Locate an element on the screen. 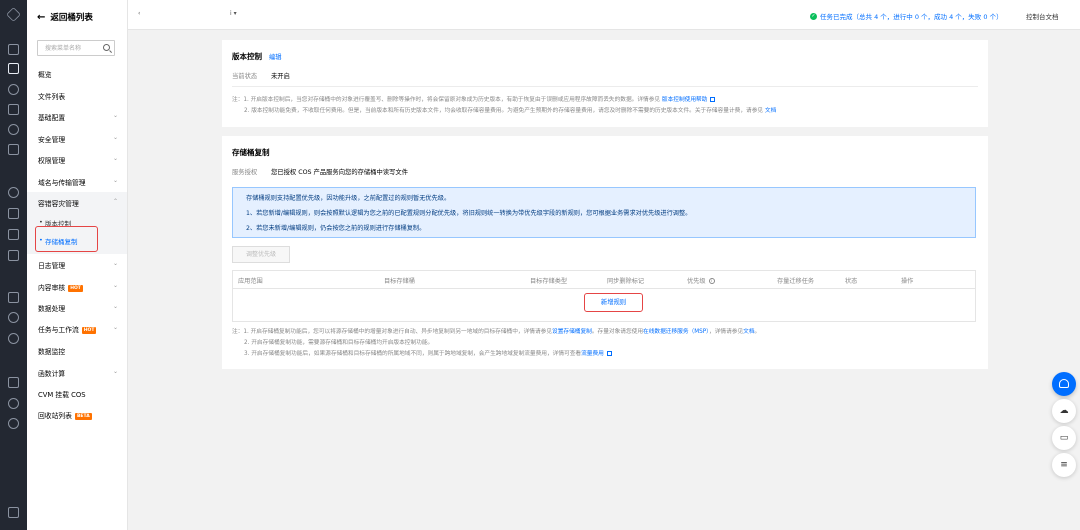  icon-rail is located at coordinates (13, 265).